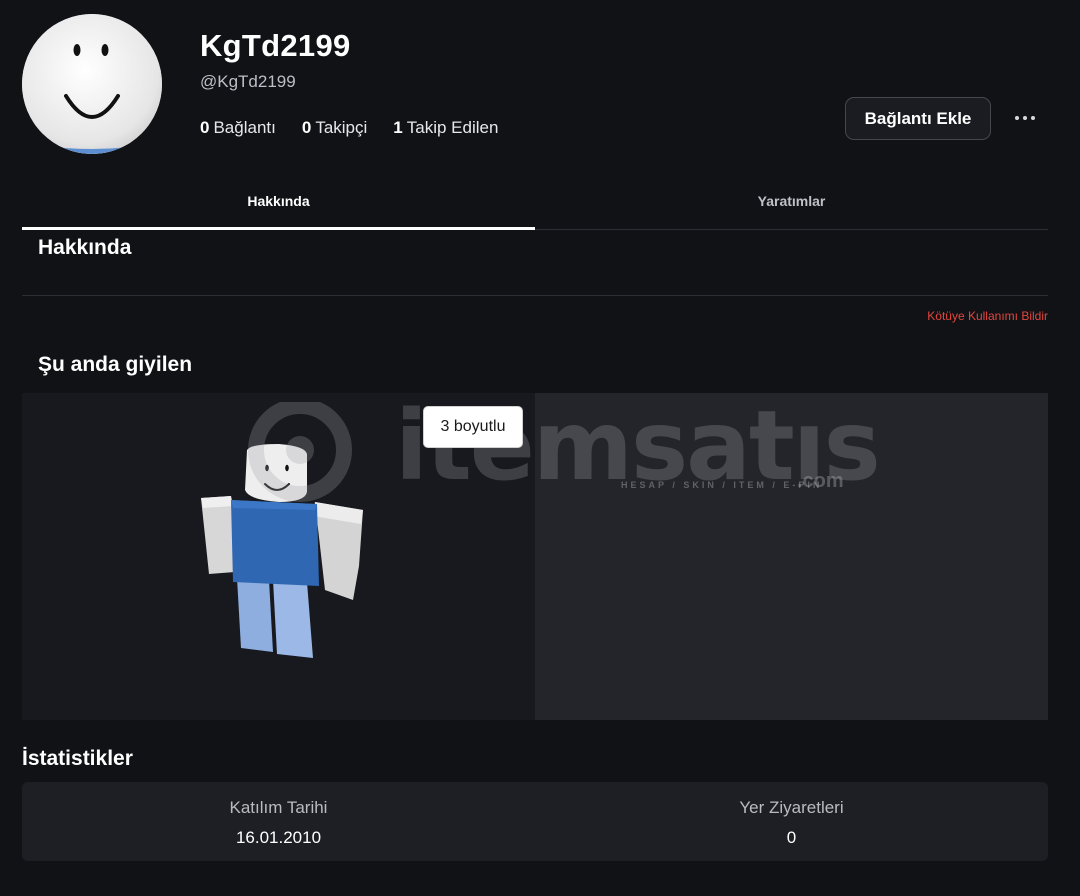  I want to click on avatar-3d-figure, so click(282, 551).